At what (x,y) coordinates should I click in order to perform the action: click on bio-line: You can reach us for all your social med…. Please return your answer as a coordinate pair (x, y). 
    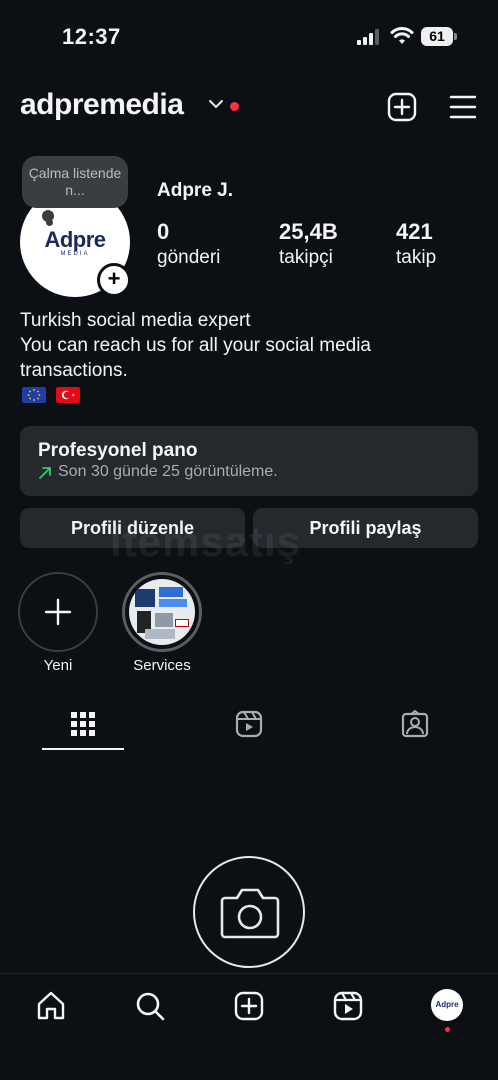
    Looking at the image, I should click on (195, 345).